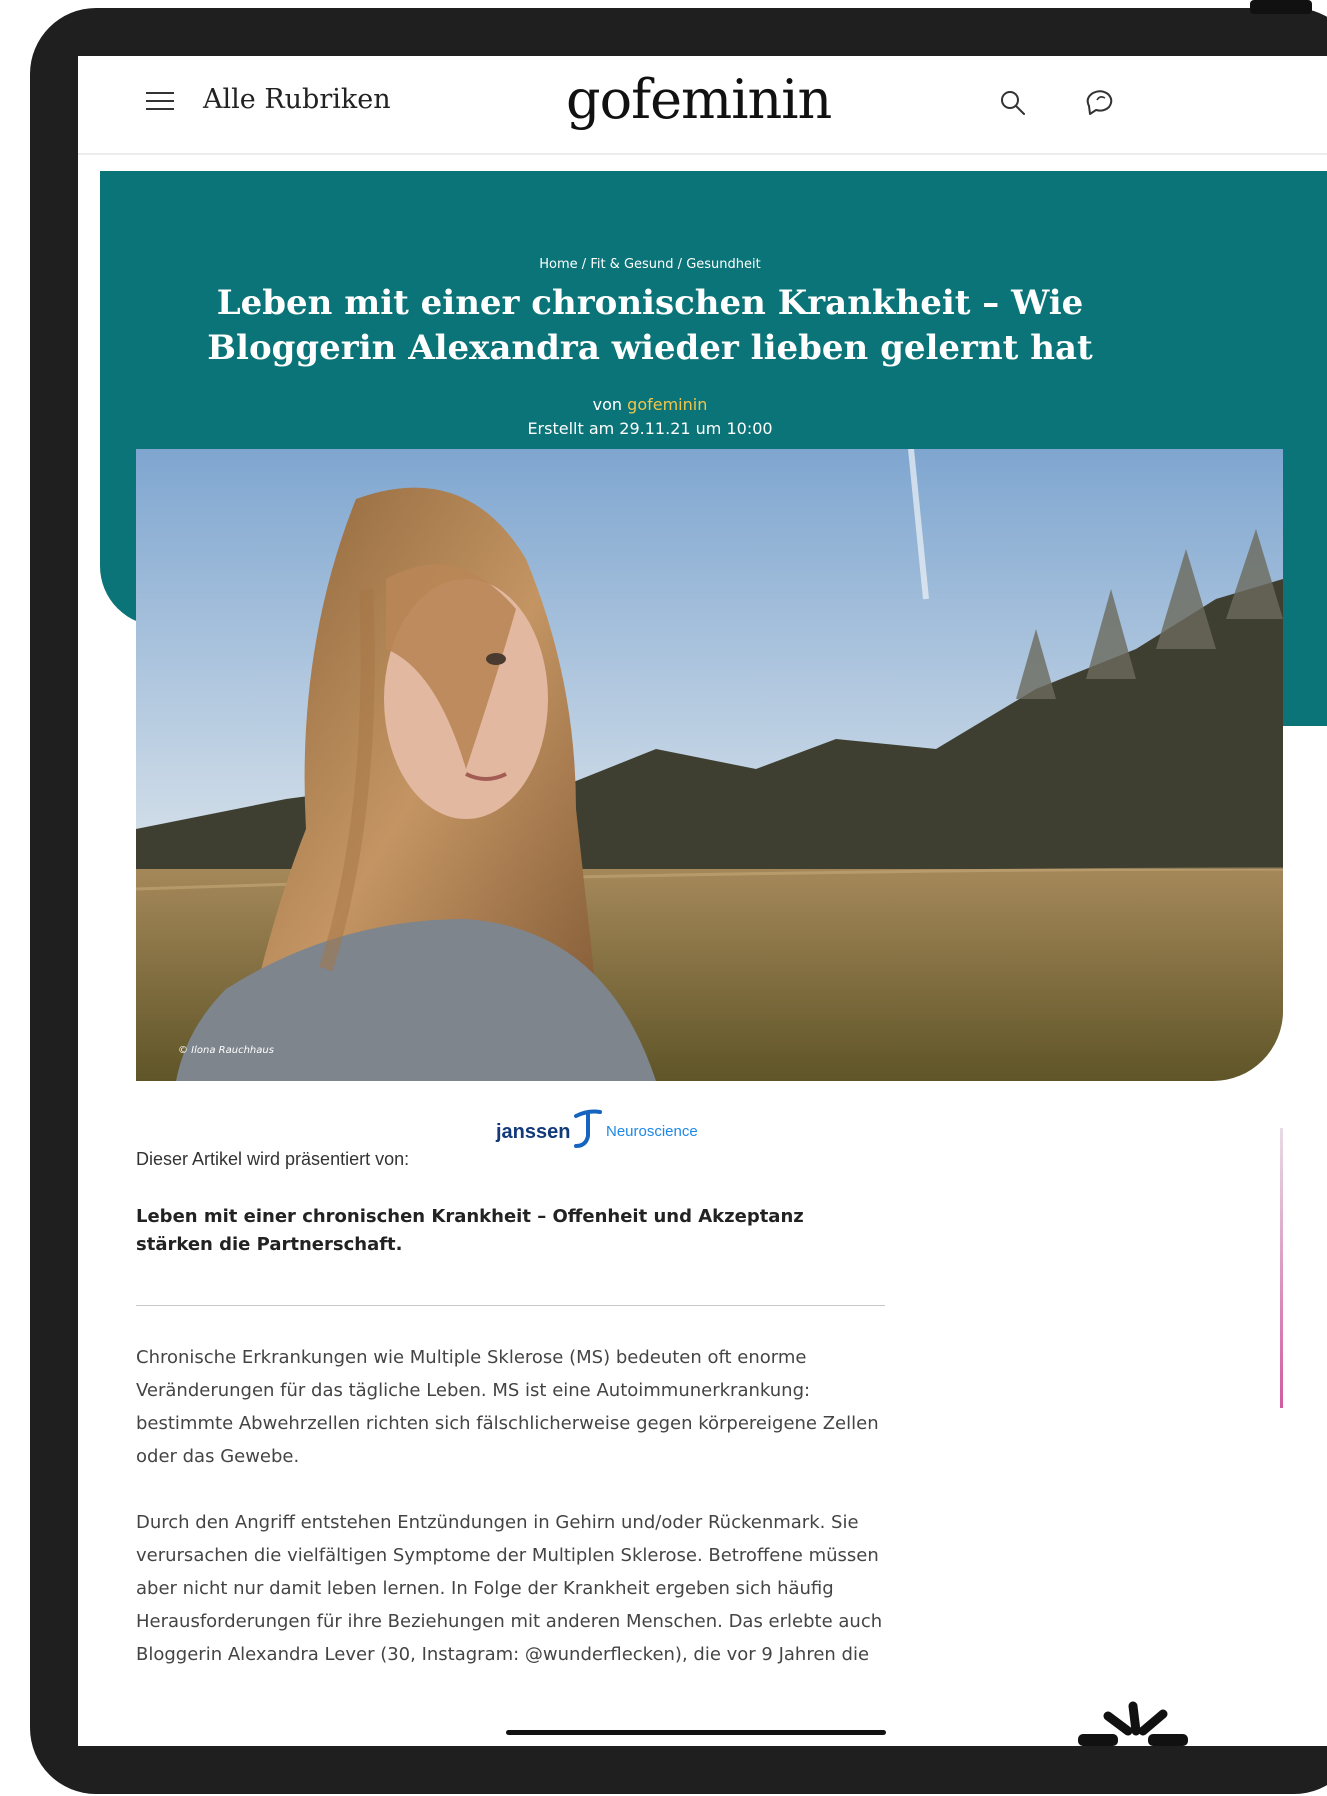 The height and width of the screenshot is (1796, 1327). What do you see at coordinates (667, 404) in the screenshot?
I see `author-link: gofeminin` at bounding box center [667, 404].